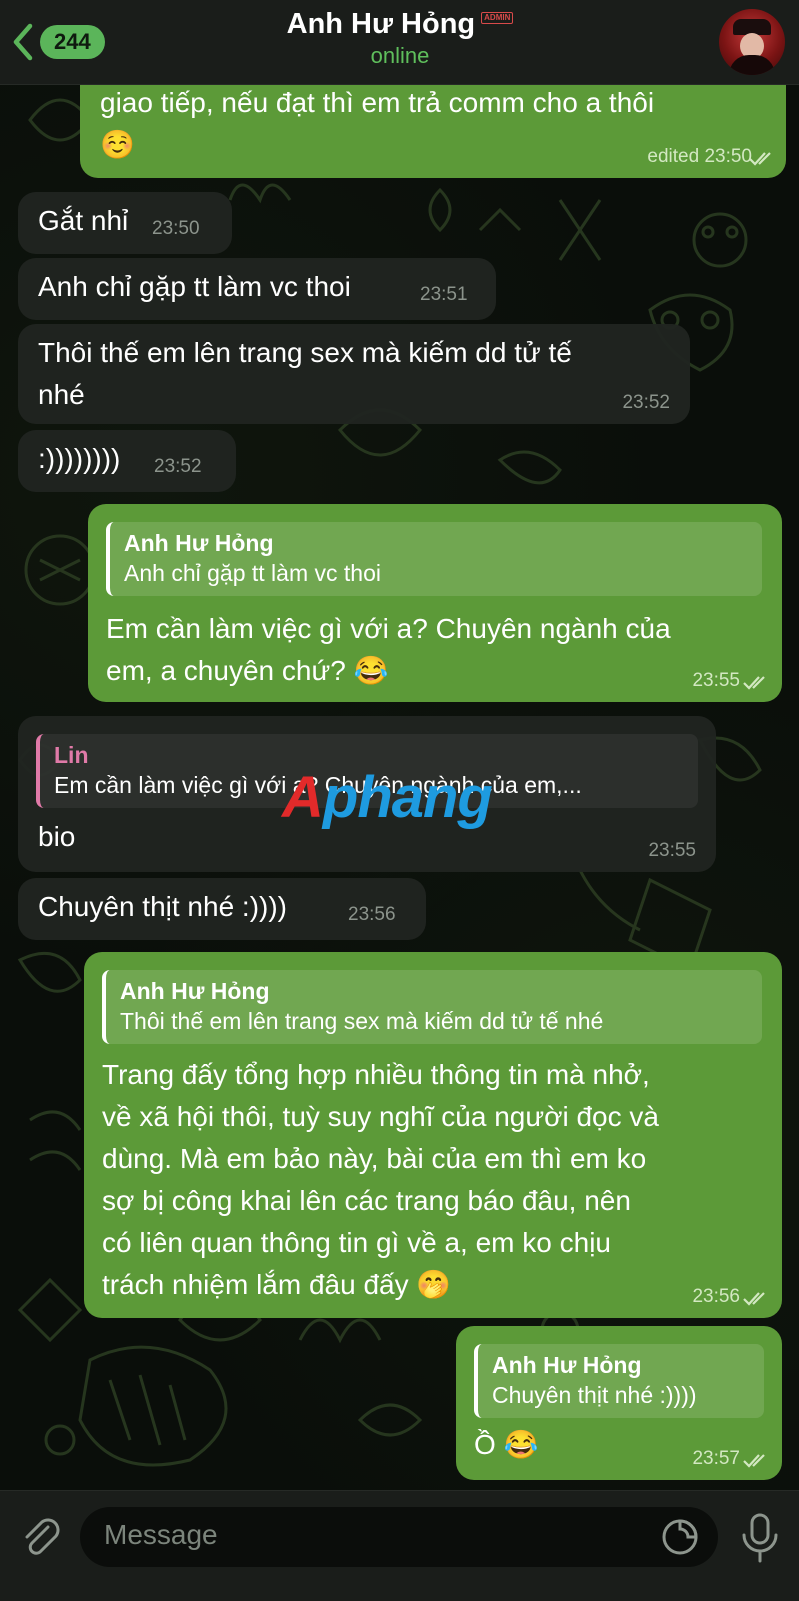 This screenshot has width=799, height=1601. Describe the element at coordinates (497, 18) in the screenshot. I see `admin-badge: ADMIN` at that location.